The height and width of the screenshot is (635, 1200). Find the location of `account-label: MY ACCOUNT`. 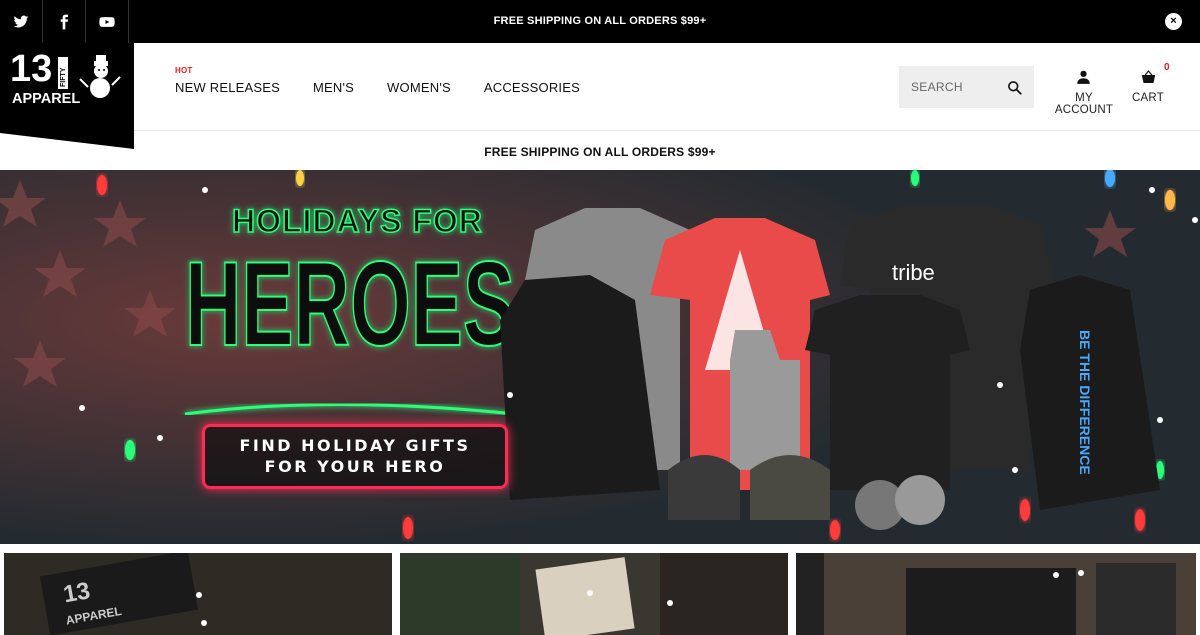

account-label: MY ACCOUNT is located at coordinates (1084, 104).